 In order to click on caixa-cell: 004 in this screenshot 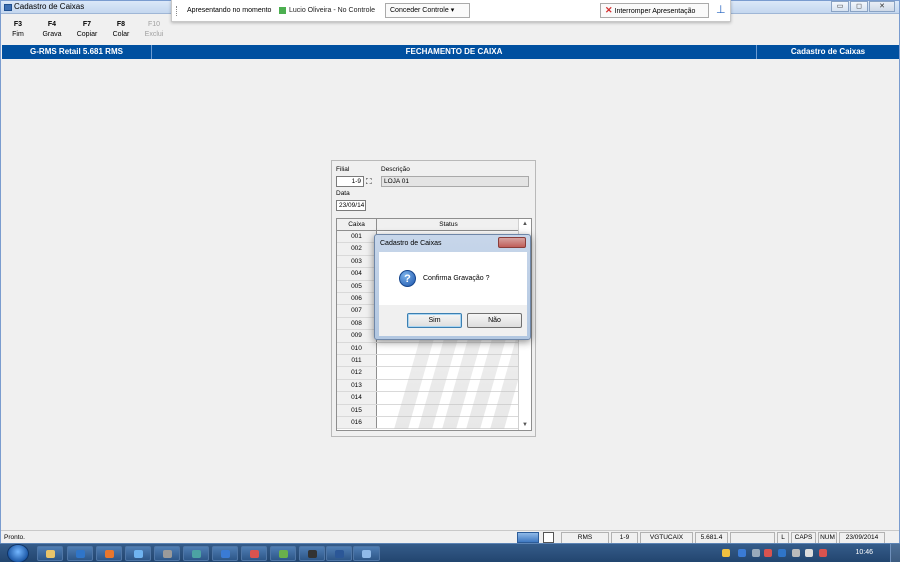, I will do `click(357, 274)`.